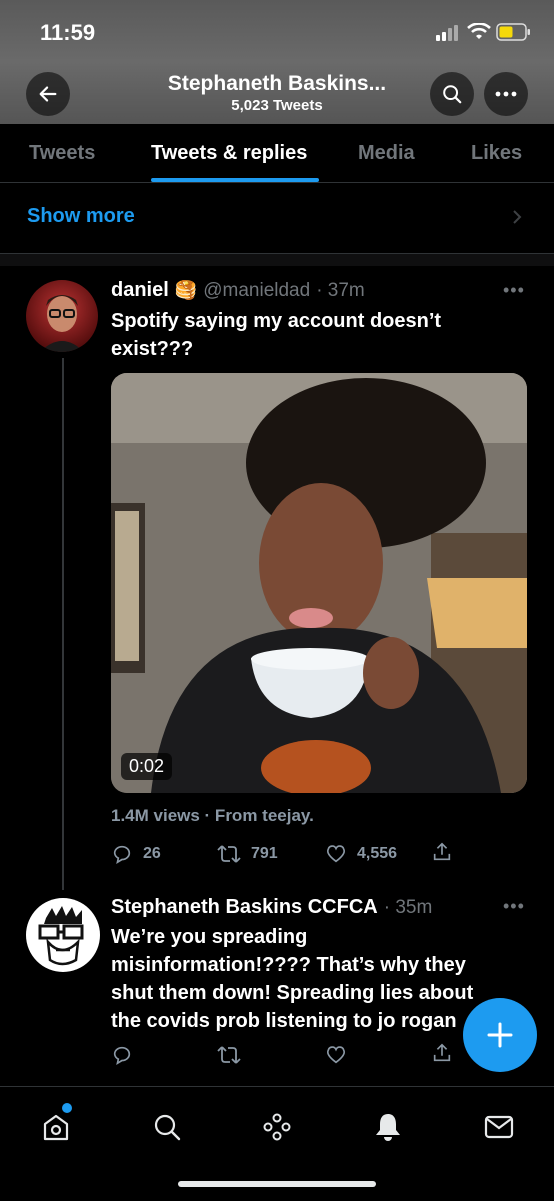 The image size is (554, 1201). I want to click on retweet-count: 791, so click(264, 853).